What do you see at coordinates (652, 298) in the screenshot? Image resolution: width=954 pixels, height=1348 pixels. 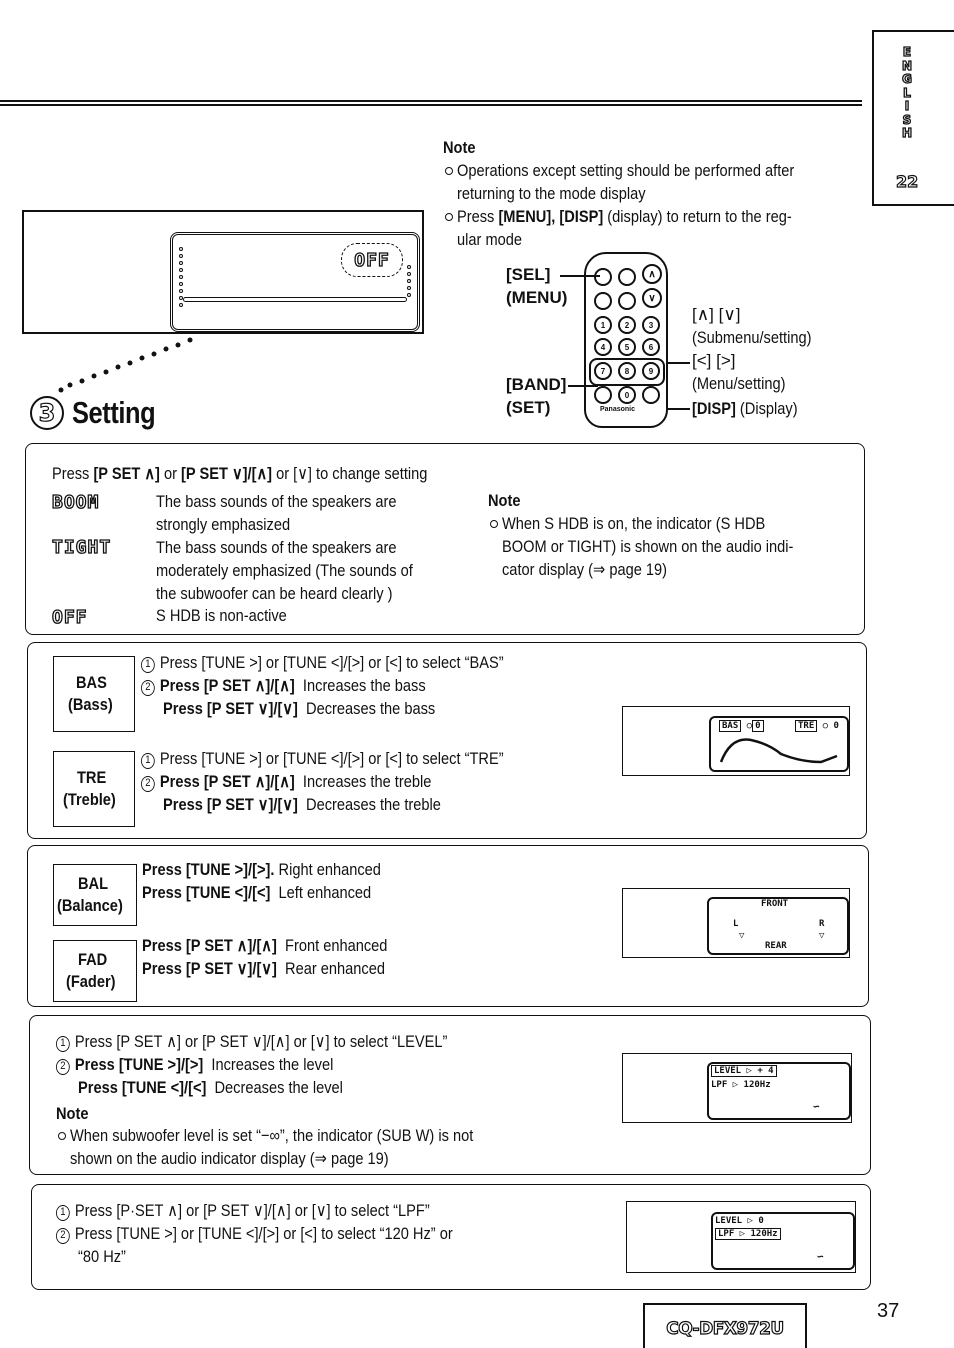 I see `down-button: ∨` at bounding box center [652, 298].